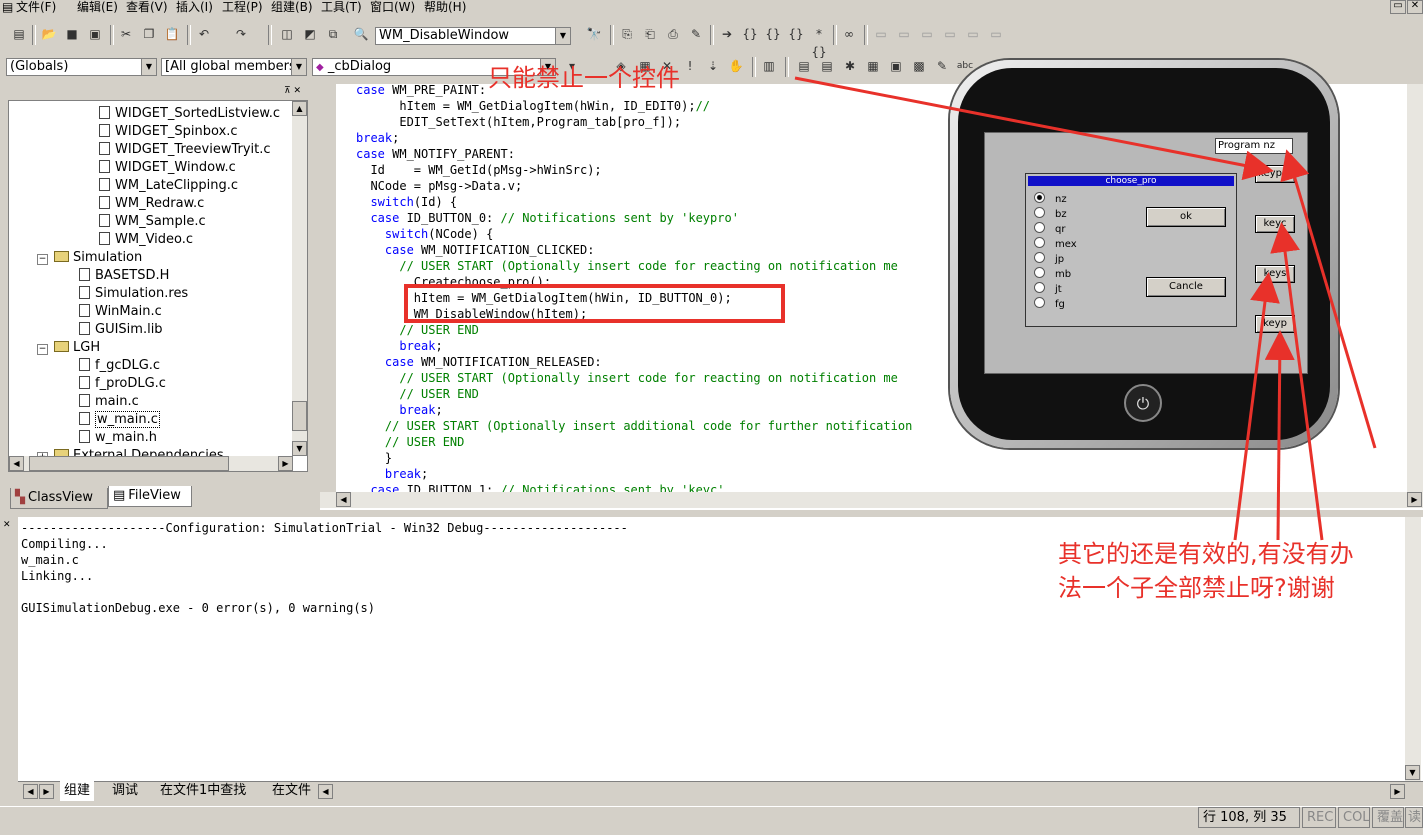 Image resolution: width=1423 pixels, height=835 pixels. What do you see at coordinates (1249, 817) in the screenshot?
I see `status-position: 行 108, 列 35` at bounding box center [1249, 817].